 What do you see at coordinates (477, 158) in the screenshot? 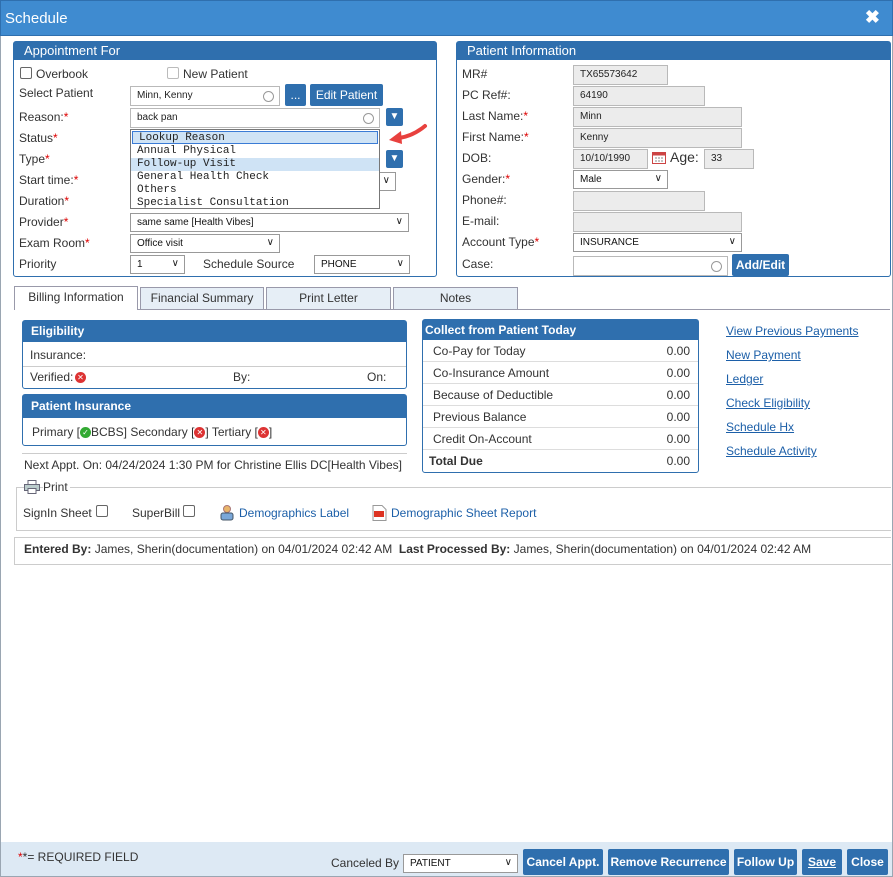
I see `dob-label: DOB:` at bounding box center [477, 158].